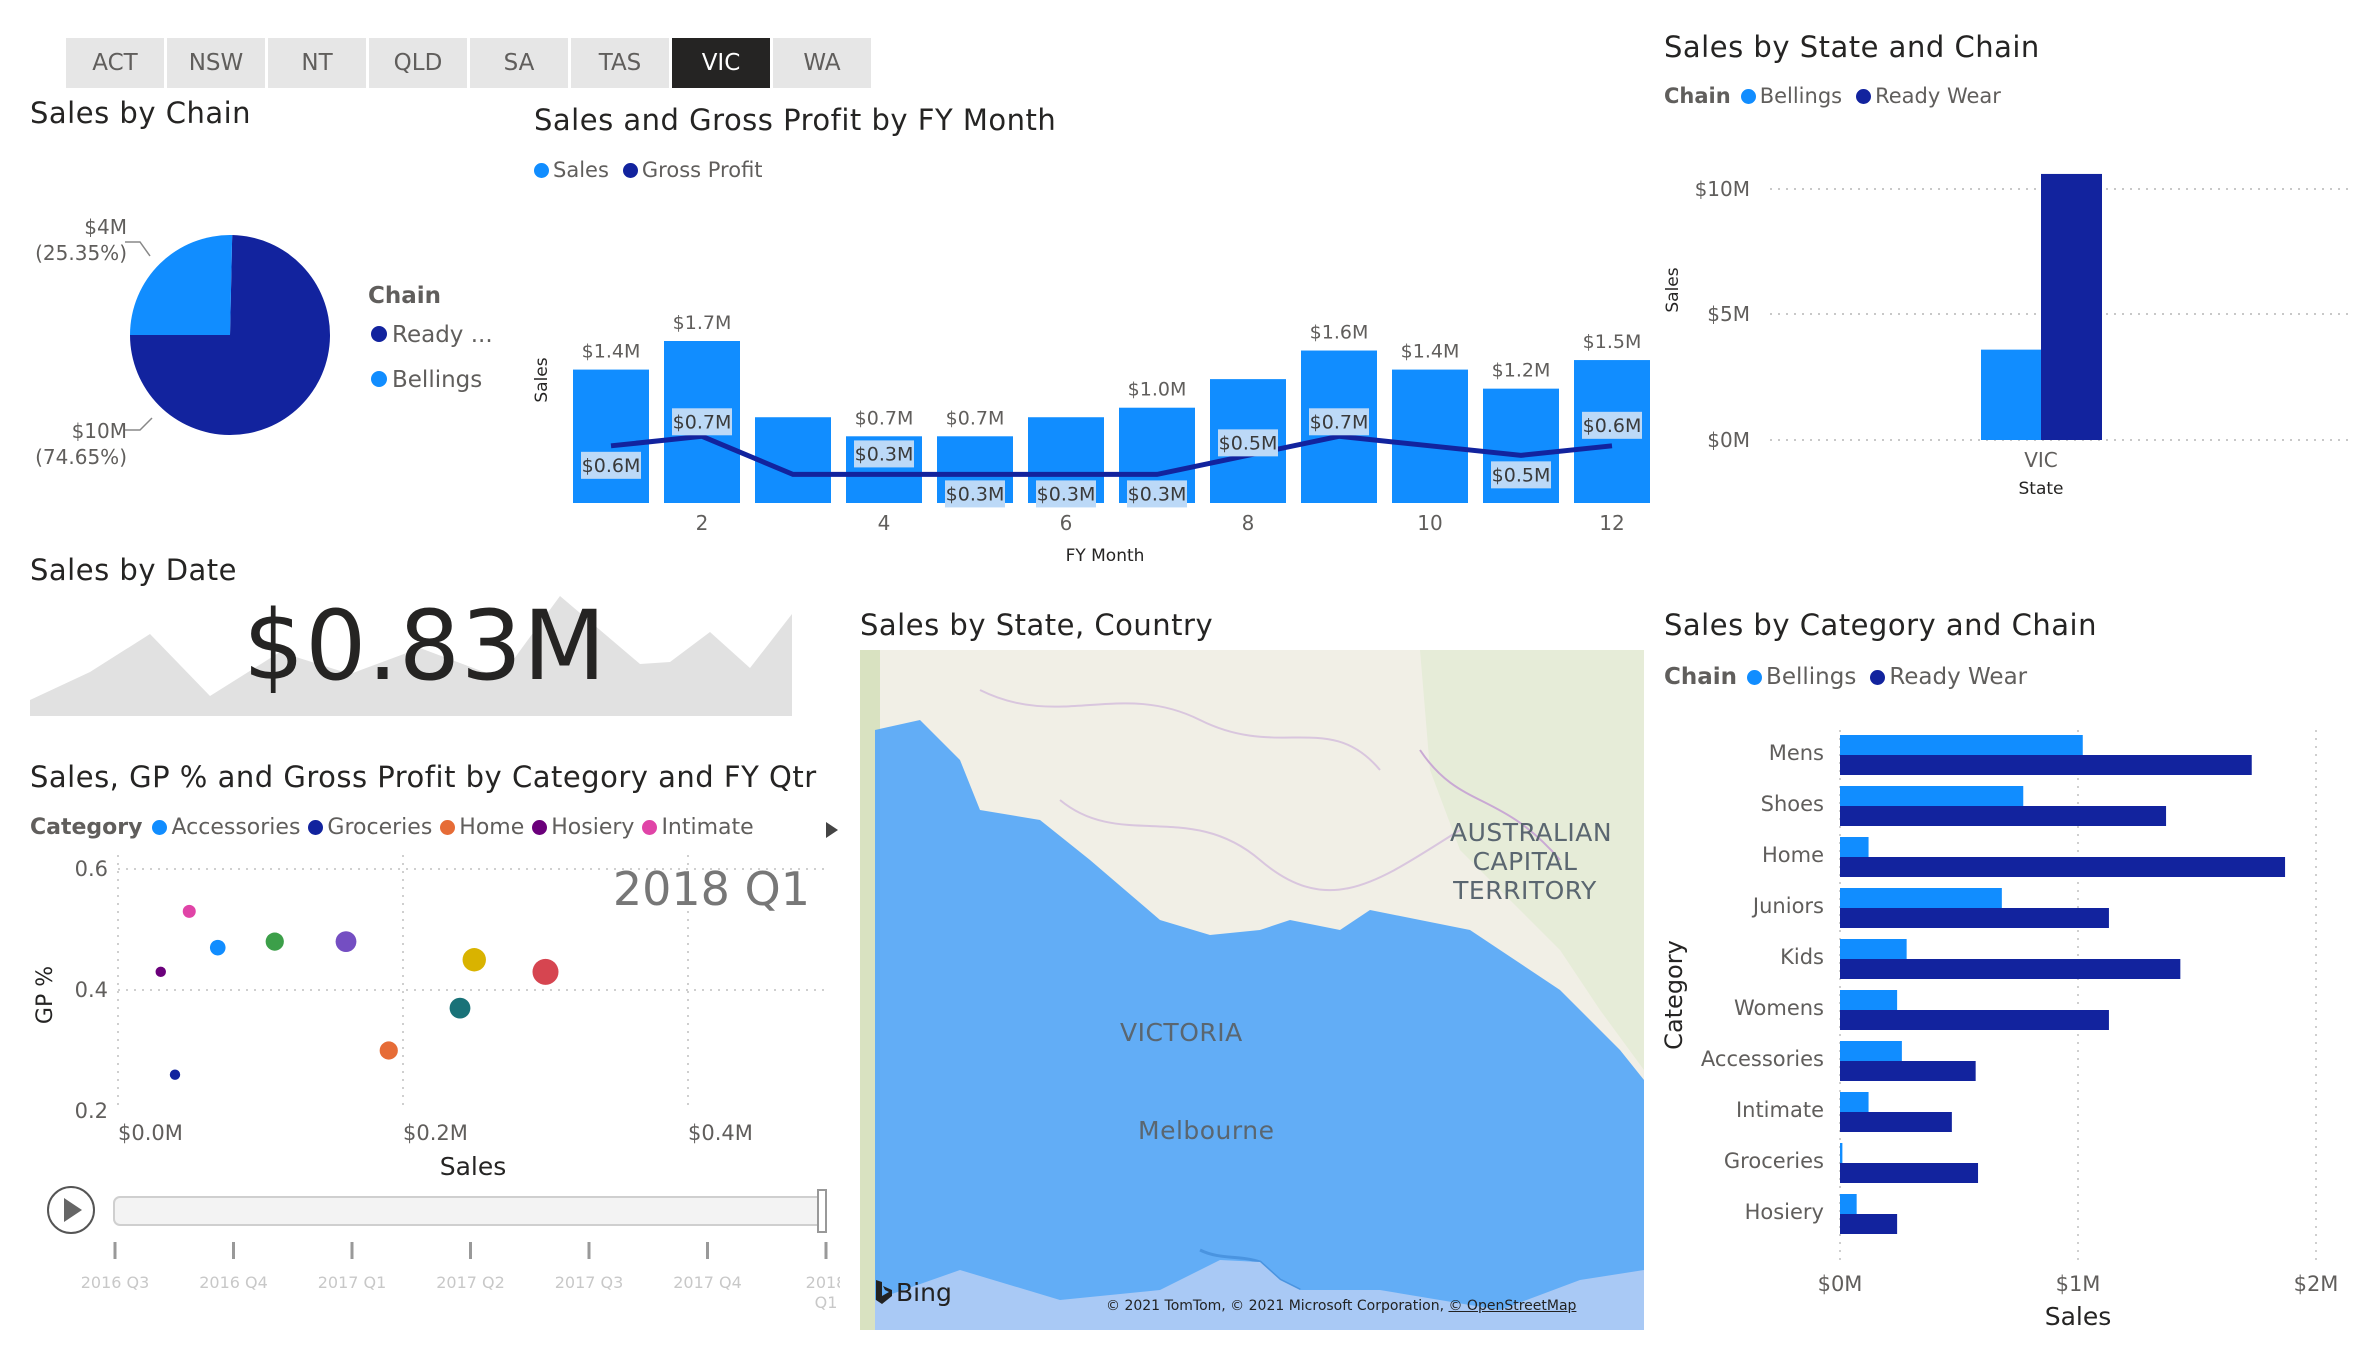 The width and height of the screenshot is (2354, 1346). What do you see at coordinates (91, 869) in the screenshot?
I see `y-tick: 0.6` at bounding box center [91, 869].